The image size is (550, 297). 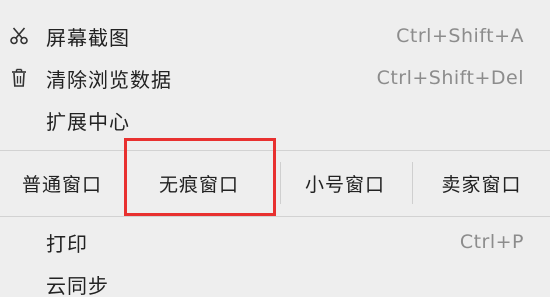 What do you see at coordinates (67, 243) in the screenshot?
I see `menu-item-label: 打印` at bounding box center [67, 243].